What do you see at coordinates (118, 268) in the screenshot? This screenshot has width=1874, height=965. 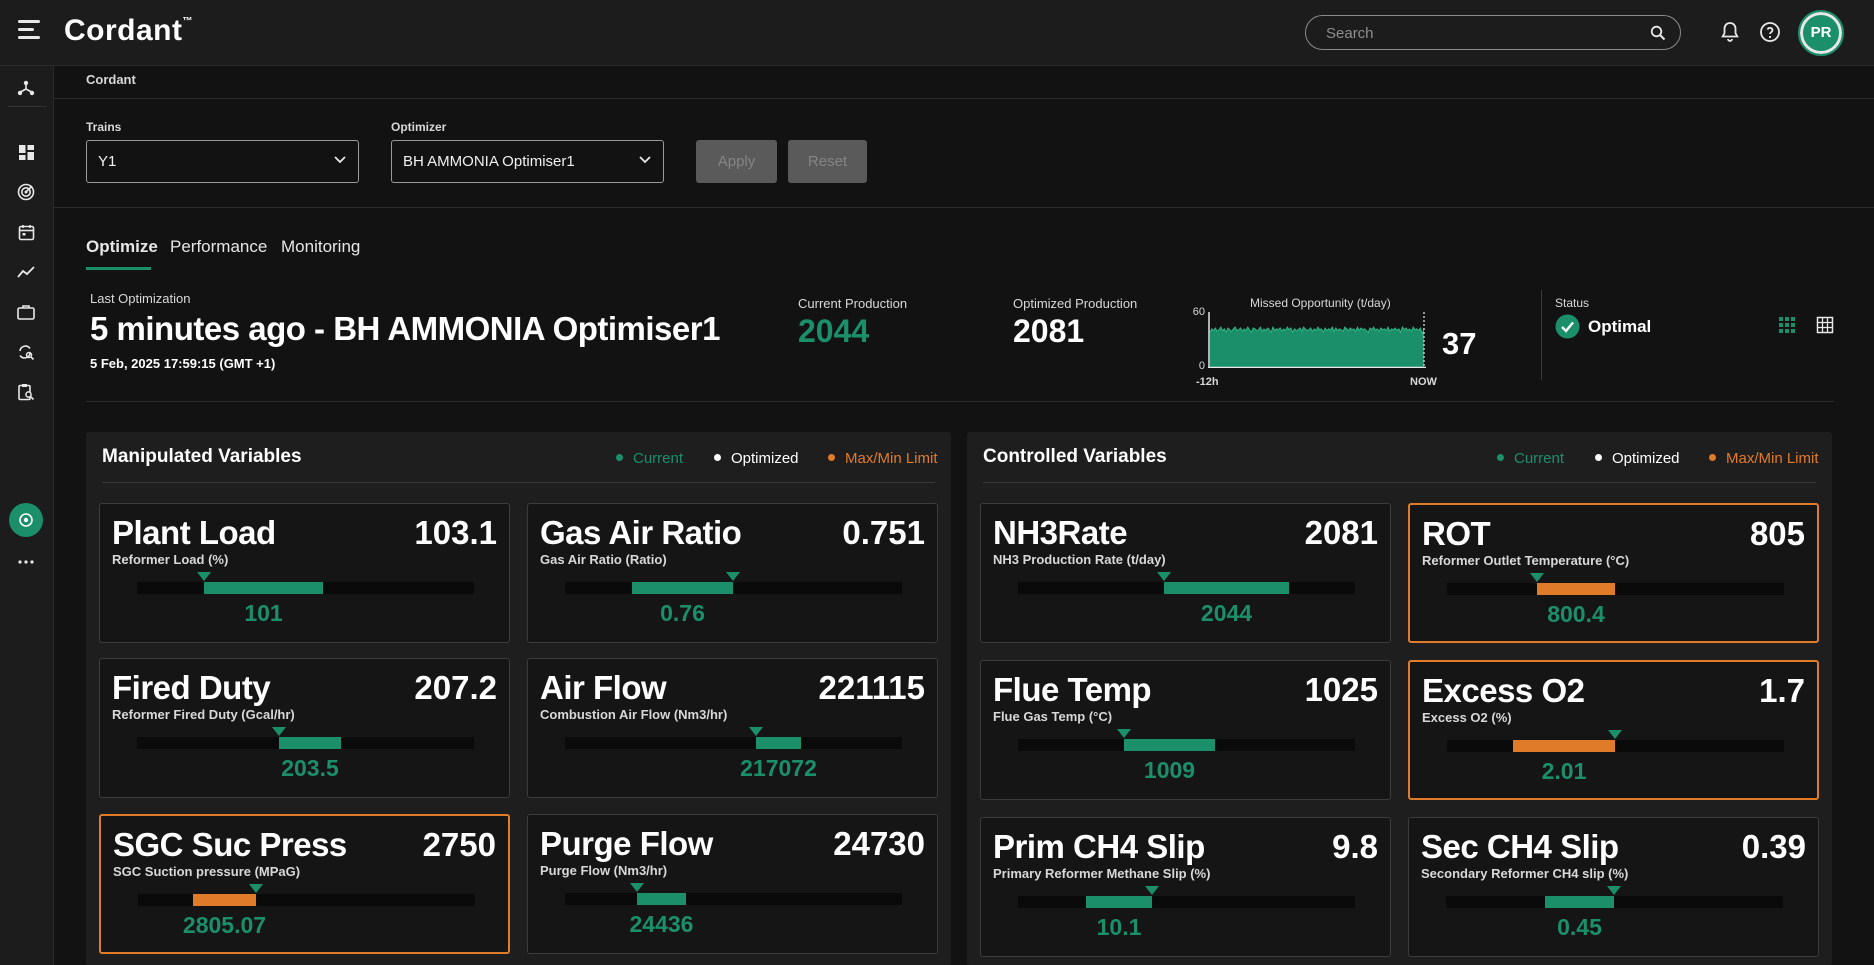 I see `active-tab-indicator` at bounding box center [118, 268].